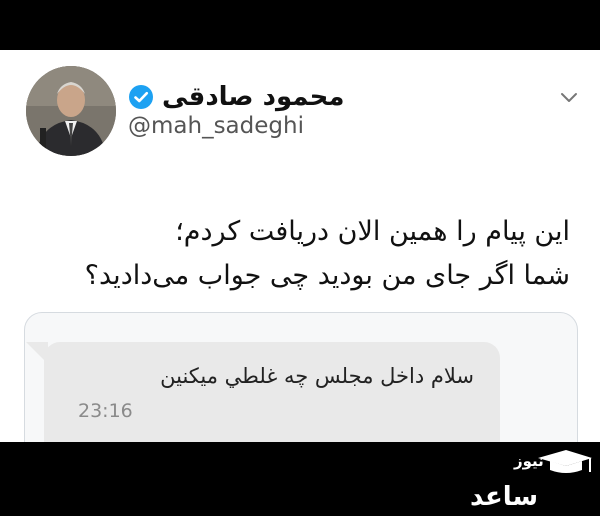  Describe the element at coordinates (569, 97) in the screenshot. I see `chevron-down-icon` at that location.